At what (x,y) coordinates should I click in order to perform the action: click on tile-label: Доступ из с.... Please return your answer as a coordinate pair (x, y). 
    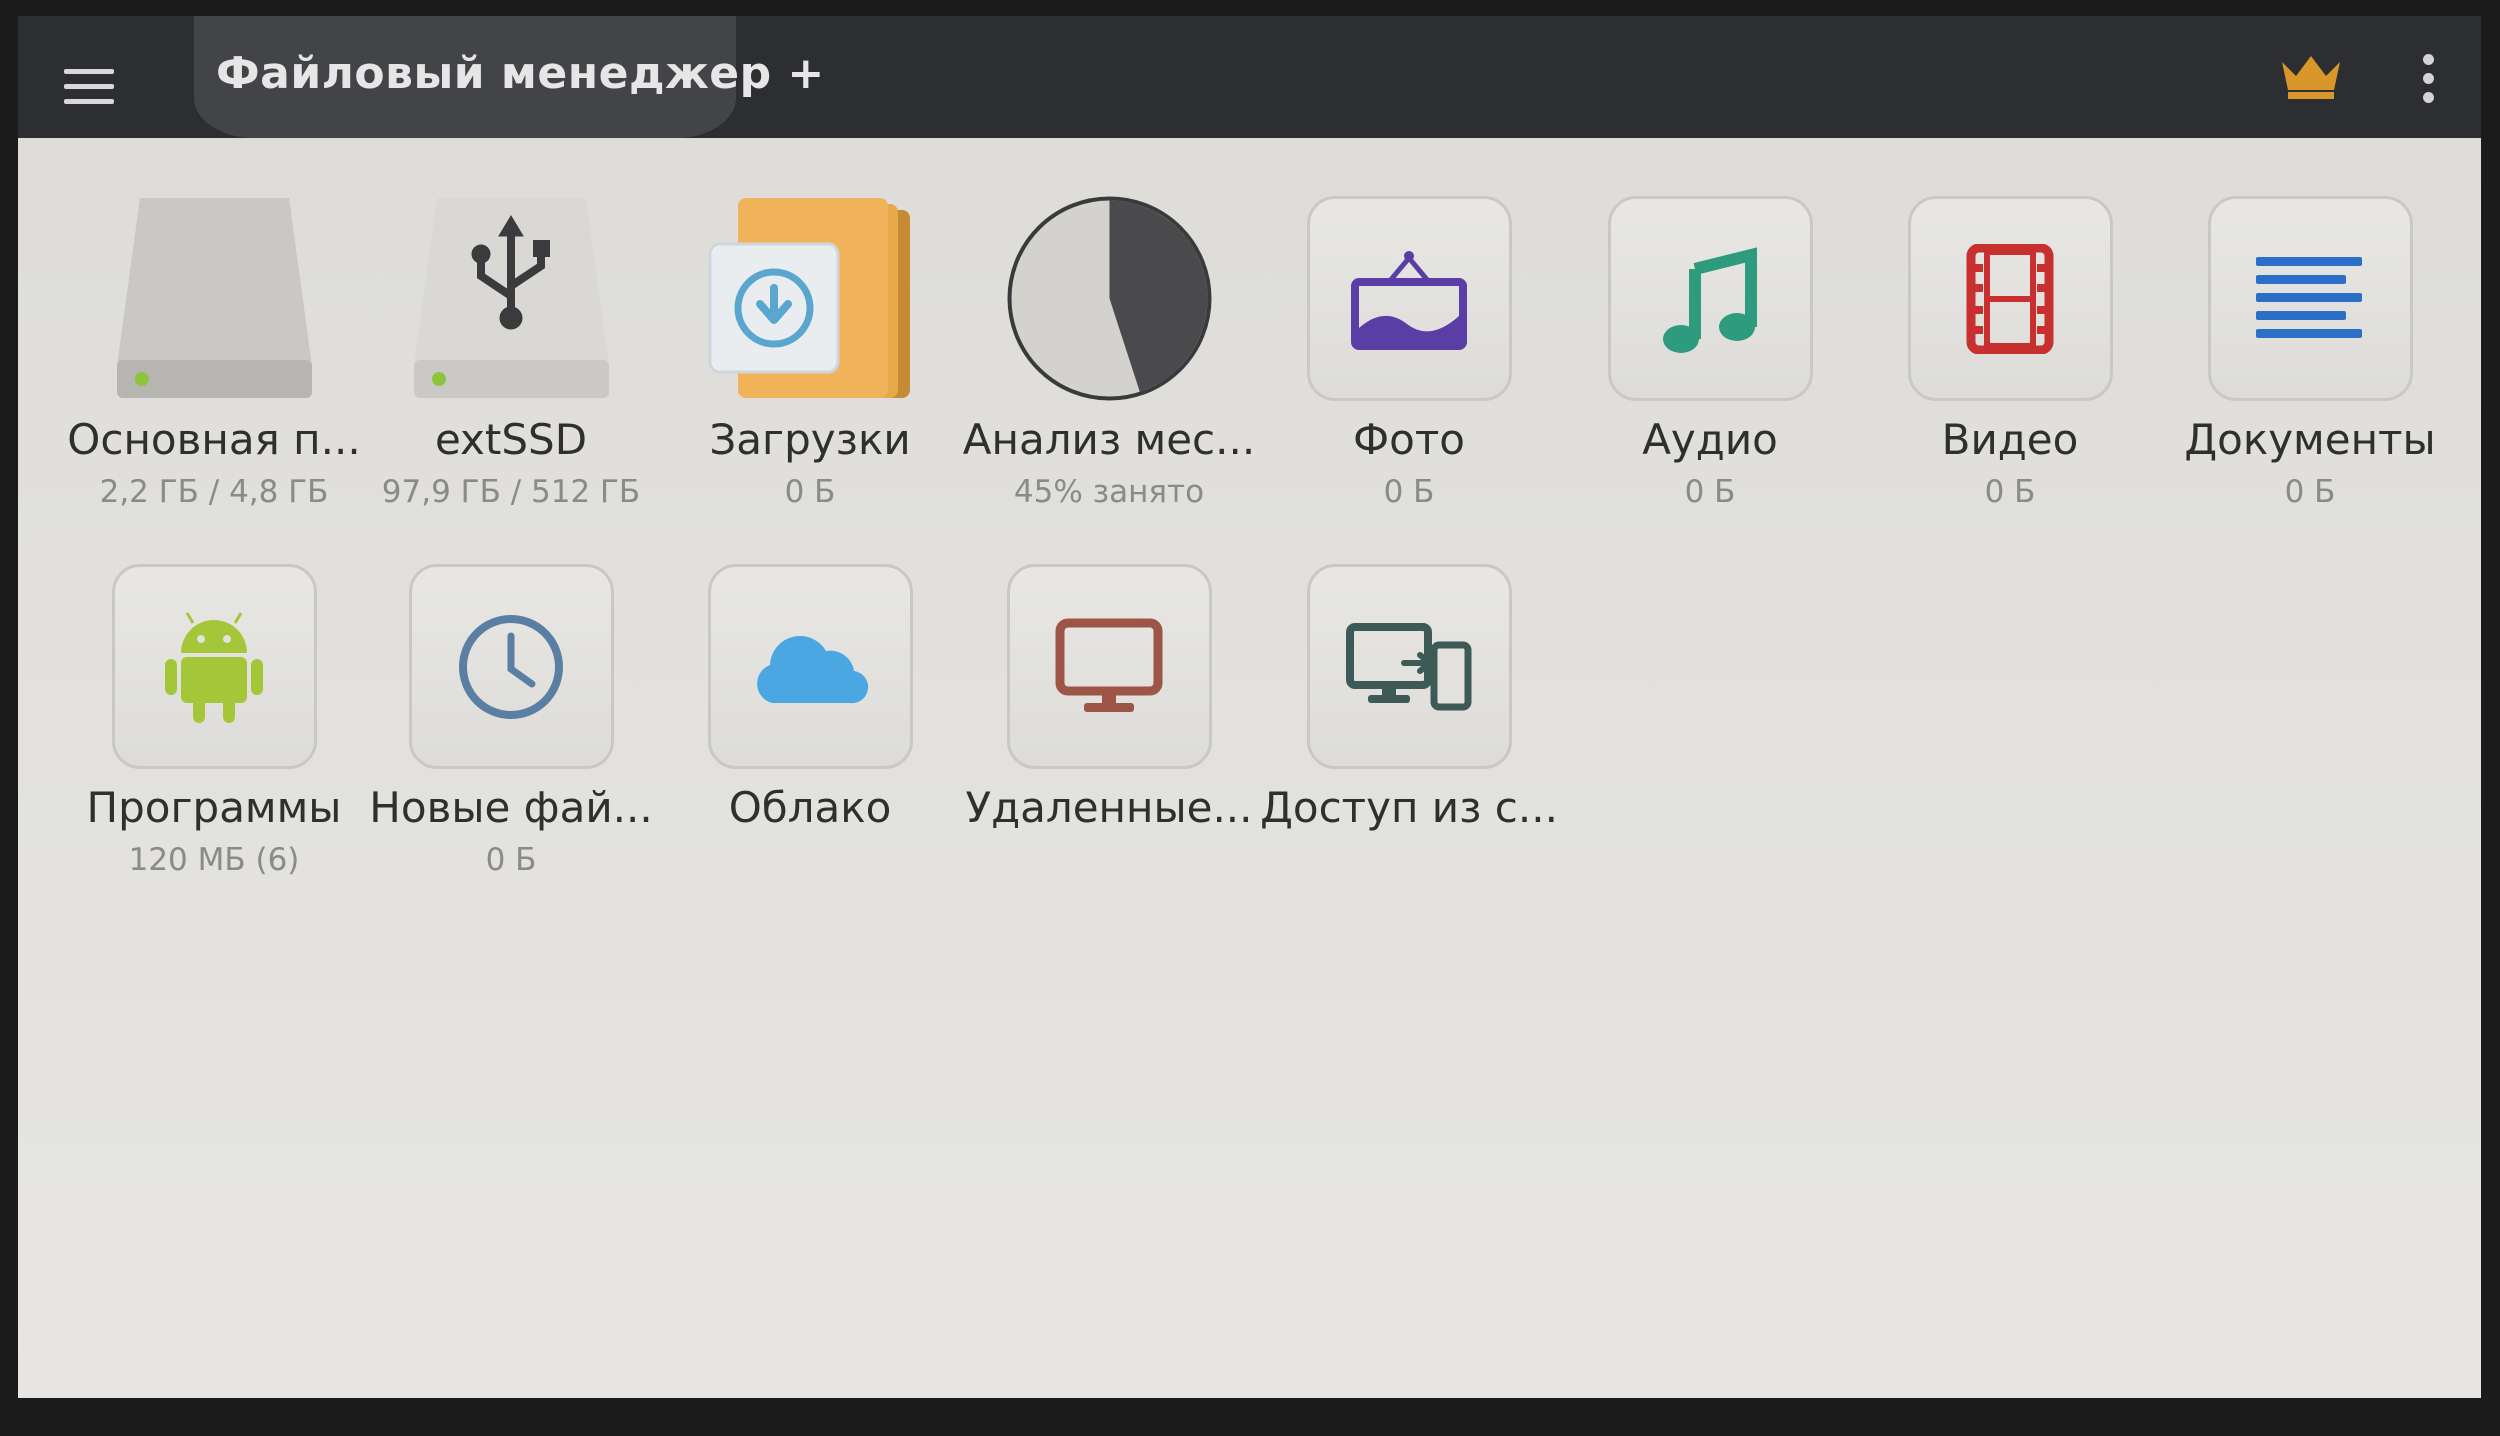
    Looking at the image, I should click on (1409, 807).